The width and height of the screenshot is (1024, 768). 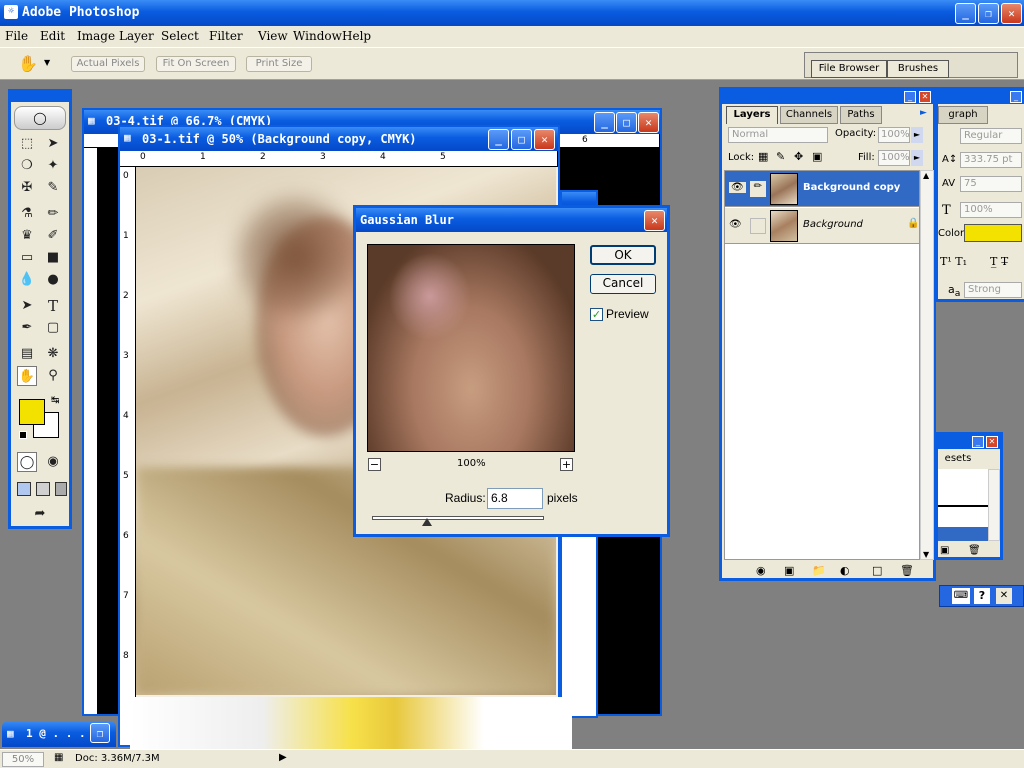 I want to click on minimize-button: _, so click(x=965, y=13).